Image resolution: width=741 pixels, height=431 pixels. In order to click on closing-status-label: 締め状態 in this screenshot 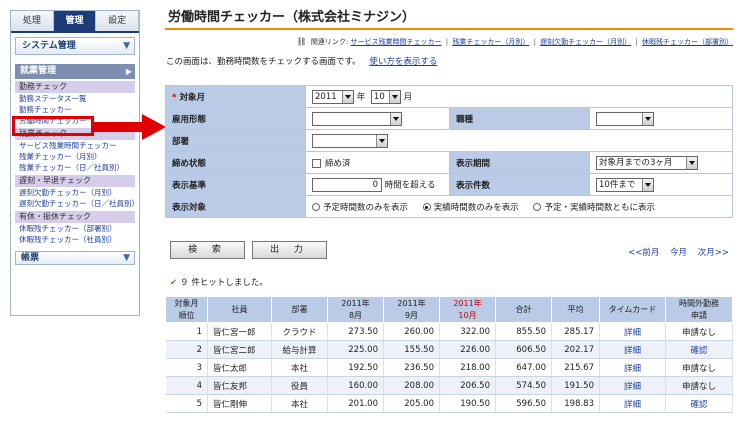, I will do `click(235, 162)`.